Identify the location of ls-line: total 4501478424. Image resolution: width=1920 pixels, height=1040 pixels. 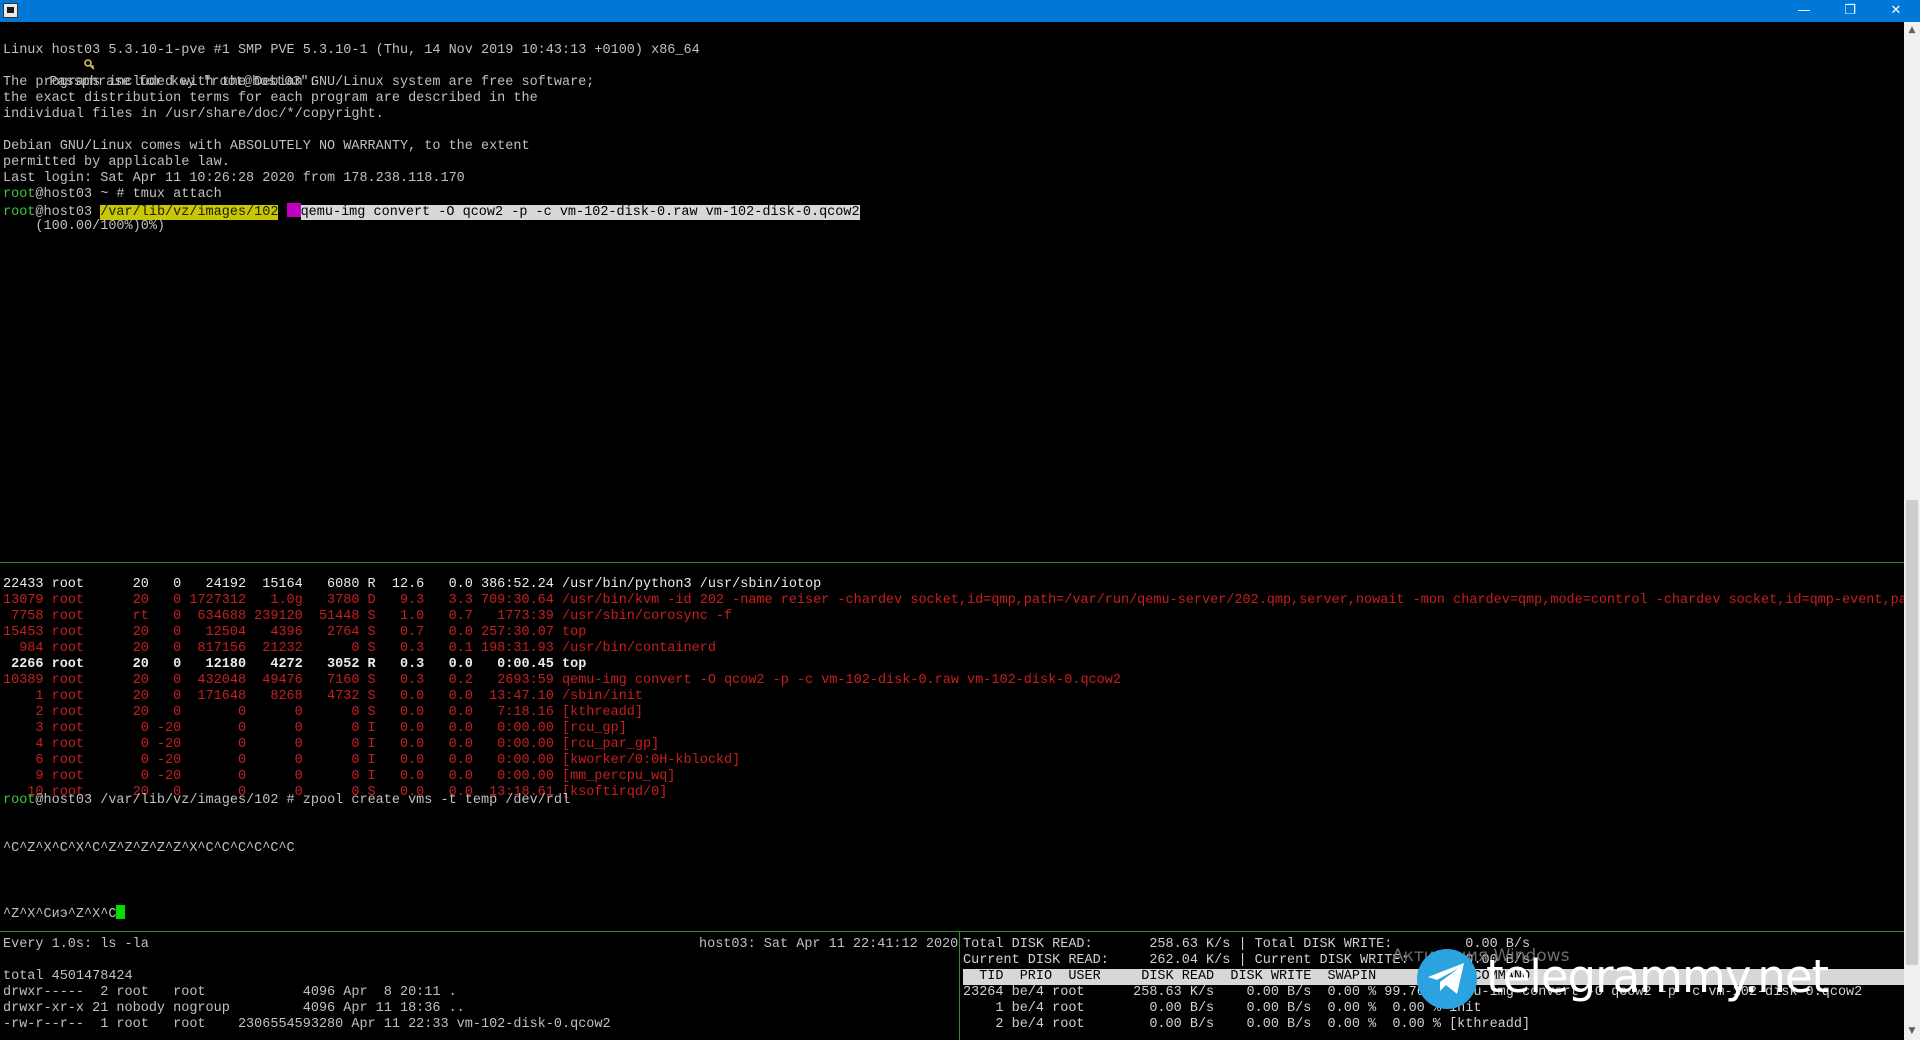
(68, 976).